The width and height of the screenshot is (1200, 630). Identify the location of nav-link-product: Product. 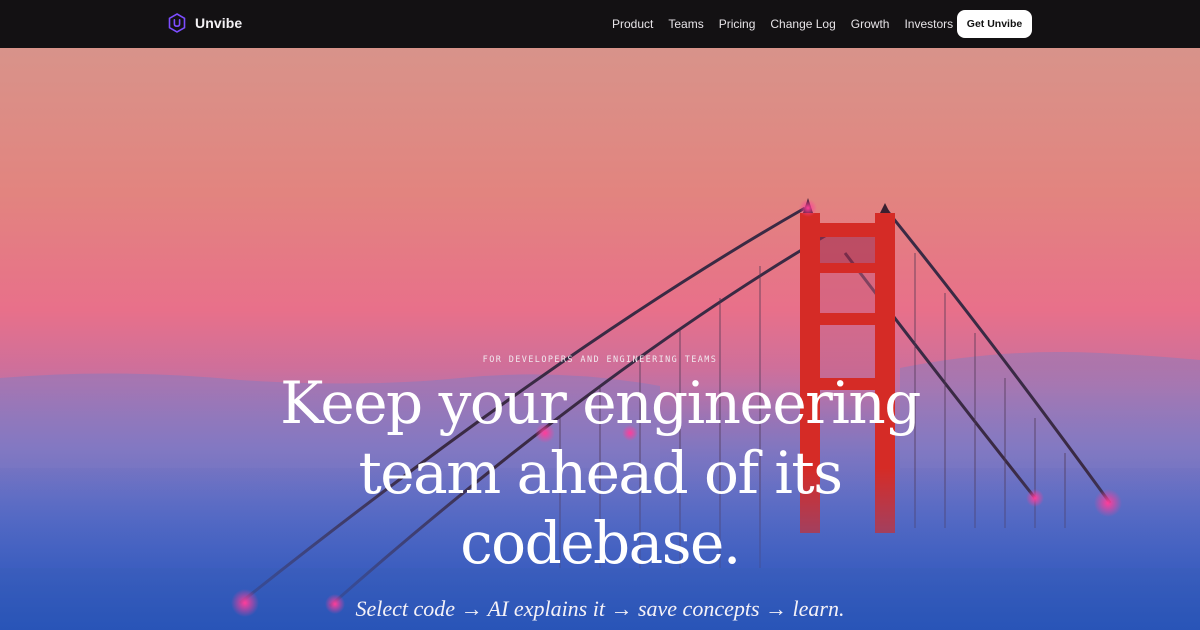
(632, 24).